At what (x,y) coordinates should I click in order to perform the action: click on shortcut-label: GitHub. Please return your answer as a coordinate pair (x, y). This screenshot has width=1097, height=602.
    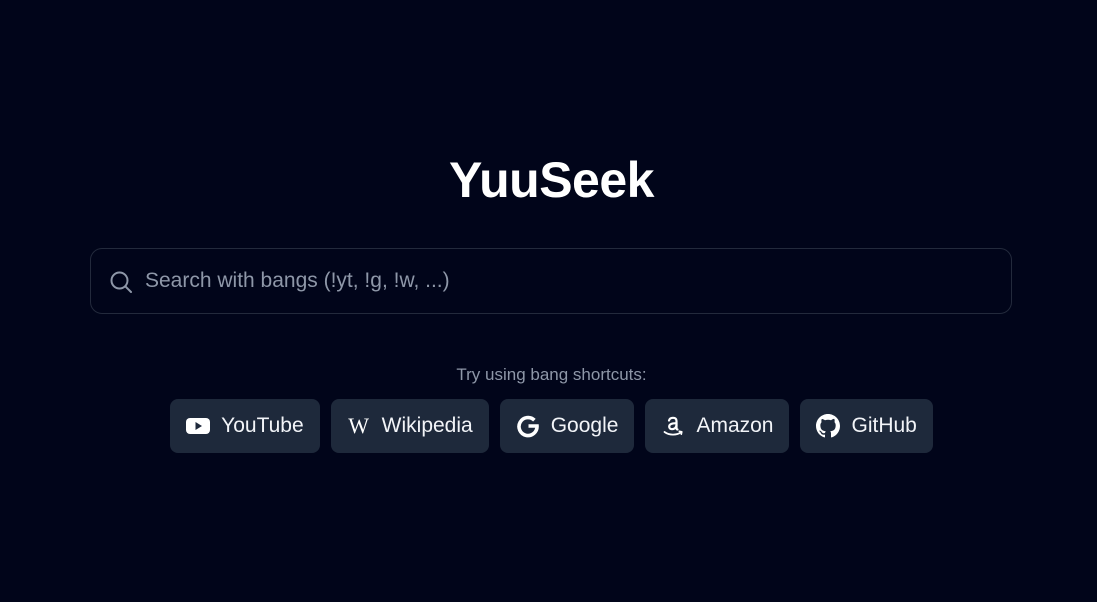
    Looking at the image, I should click on (884, 425).